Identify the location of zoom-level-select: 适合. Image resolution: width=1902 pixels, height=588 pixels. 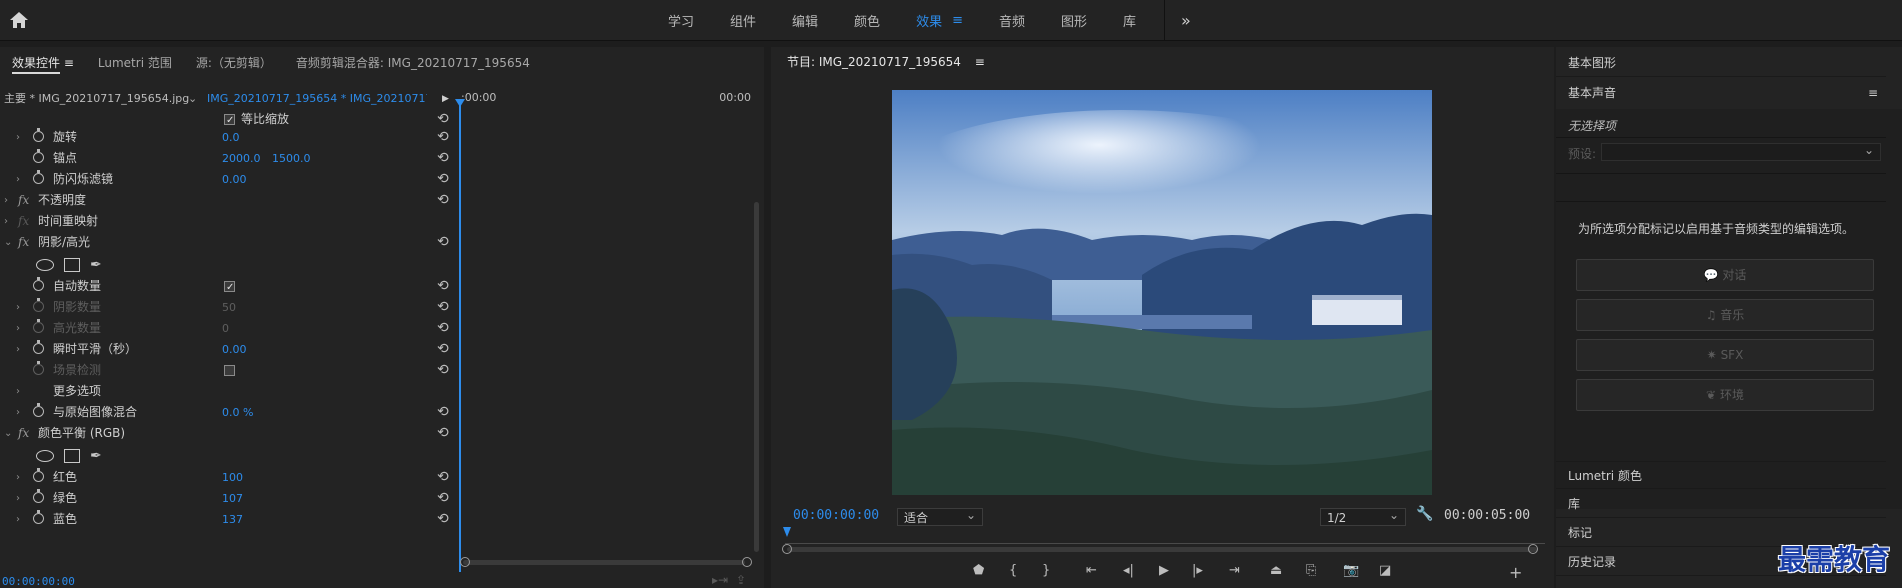
(940, 516).